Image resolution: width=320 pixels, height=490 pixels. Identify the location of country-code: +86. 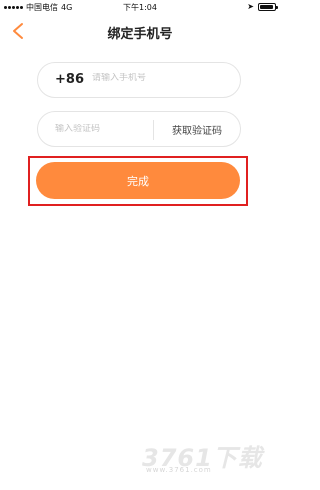
(69, 79).